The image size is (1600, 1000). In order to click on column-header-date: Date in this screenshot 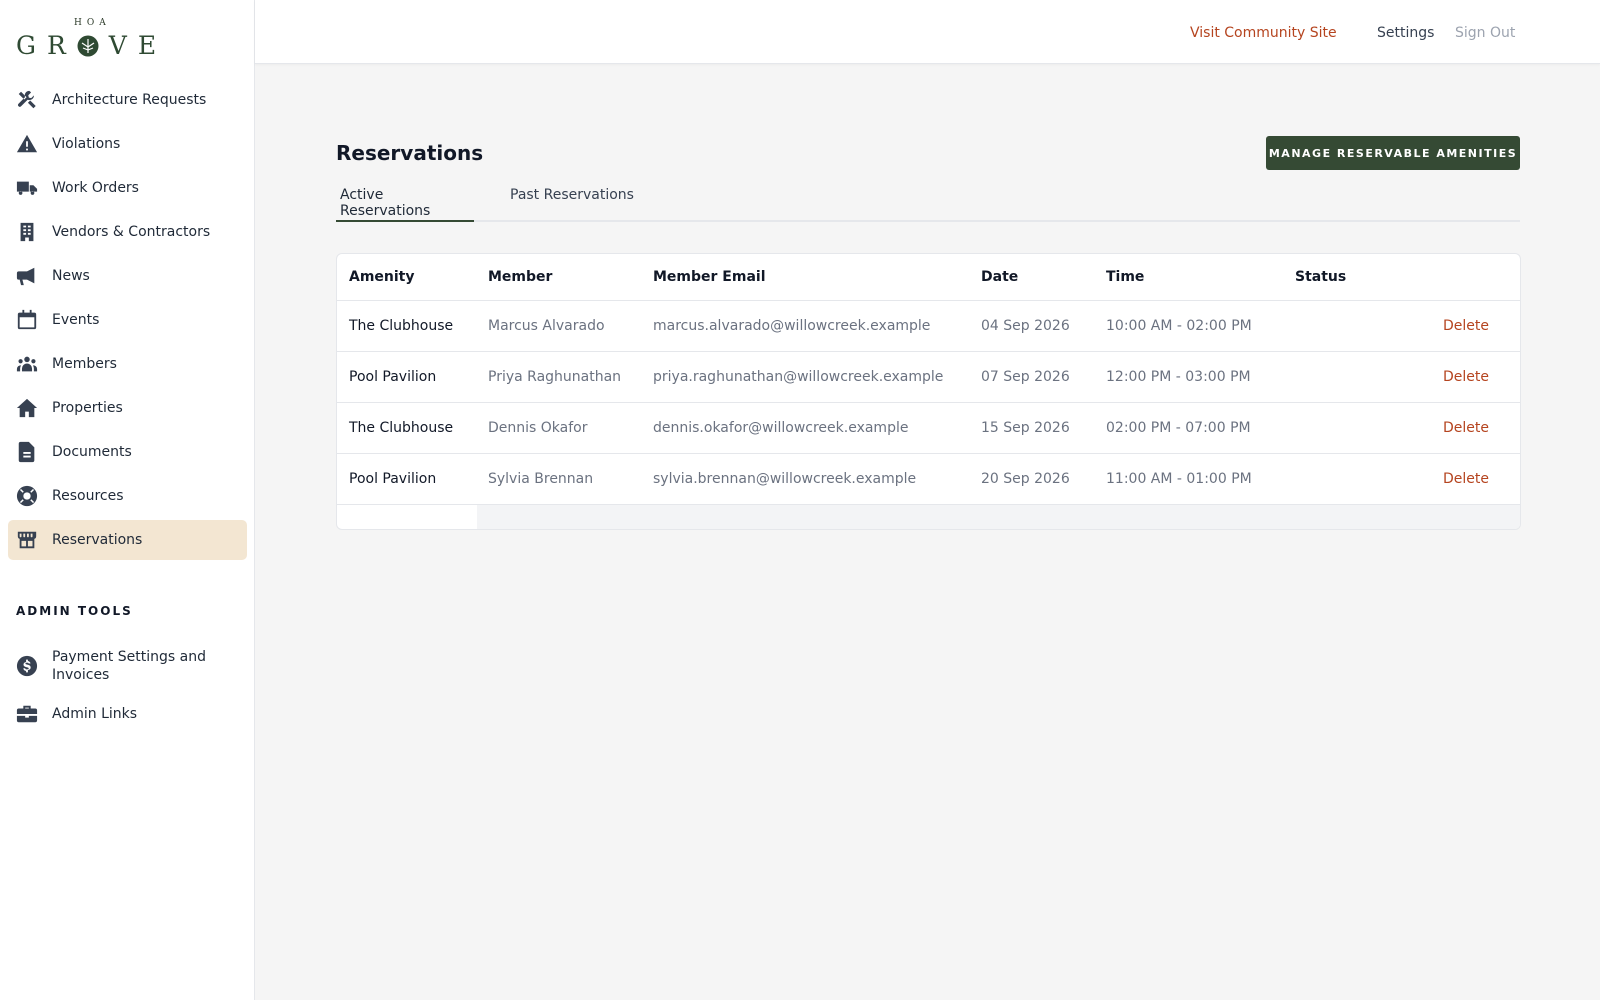, I will do `click(1000, 277)`.